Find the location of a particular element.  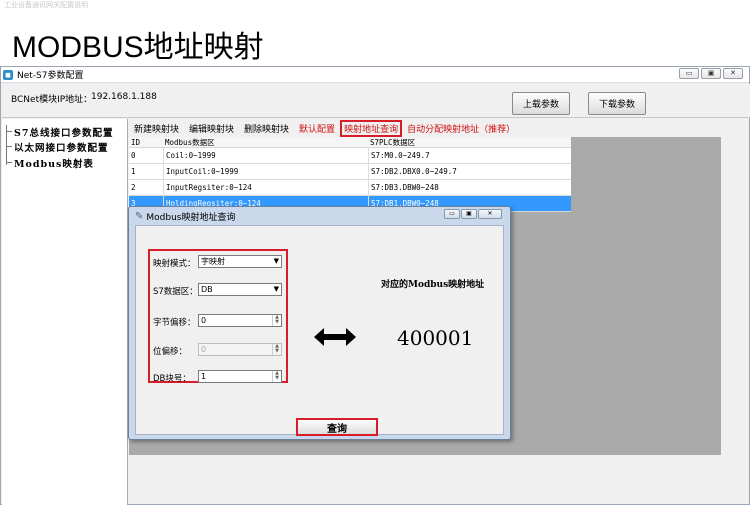

byte-offset-stepper: 0 ▲ ▼ is located at coordinates (240, 320).